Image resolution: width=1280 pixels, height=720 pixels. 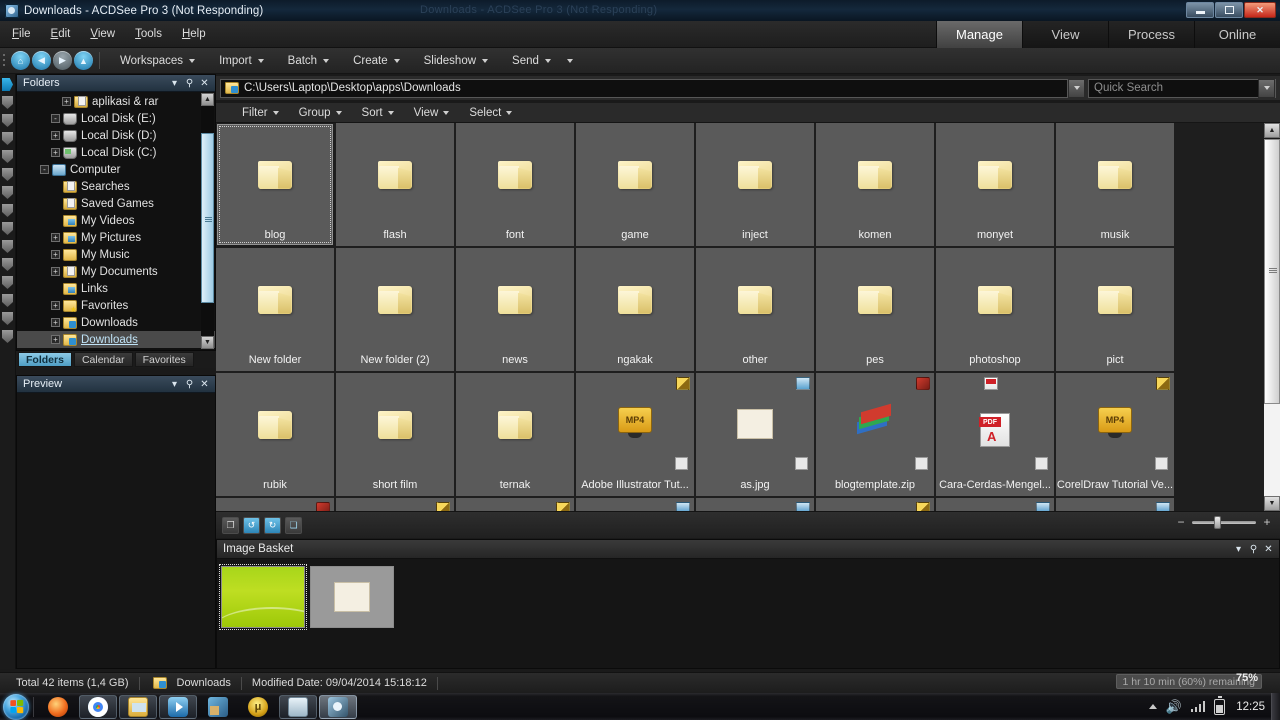 What do you see at coordinates (996, 310) in the screenshot?
I see `file-grid-item: photoshop` at bounding box center [996, 310].